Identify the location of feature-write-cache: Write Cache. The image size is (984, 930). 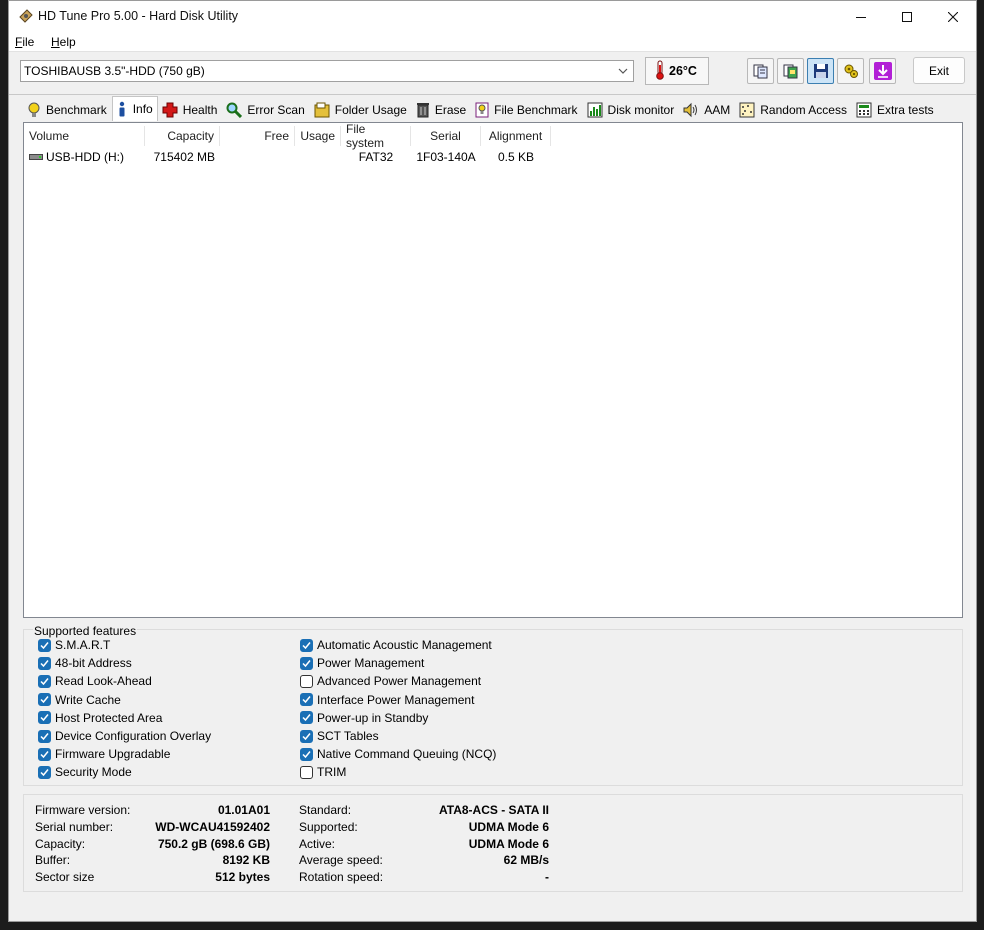
(79, 700).